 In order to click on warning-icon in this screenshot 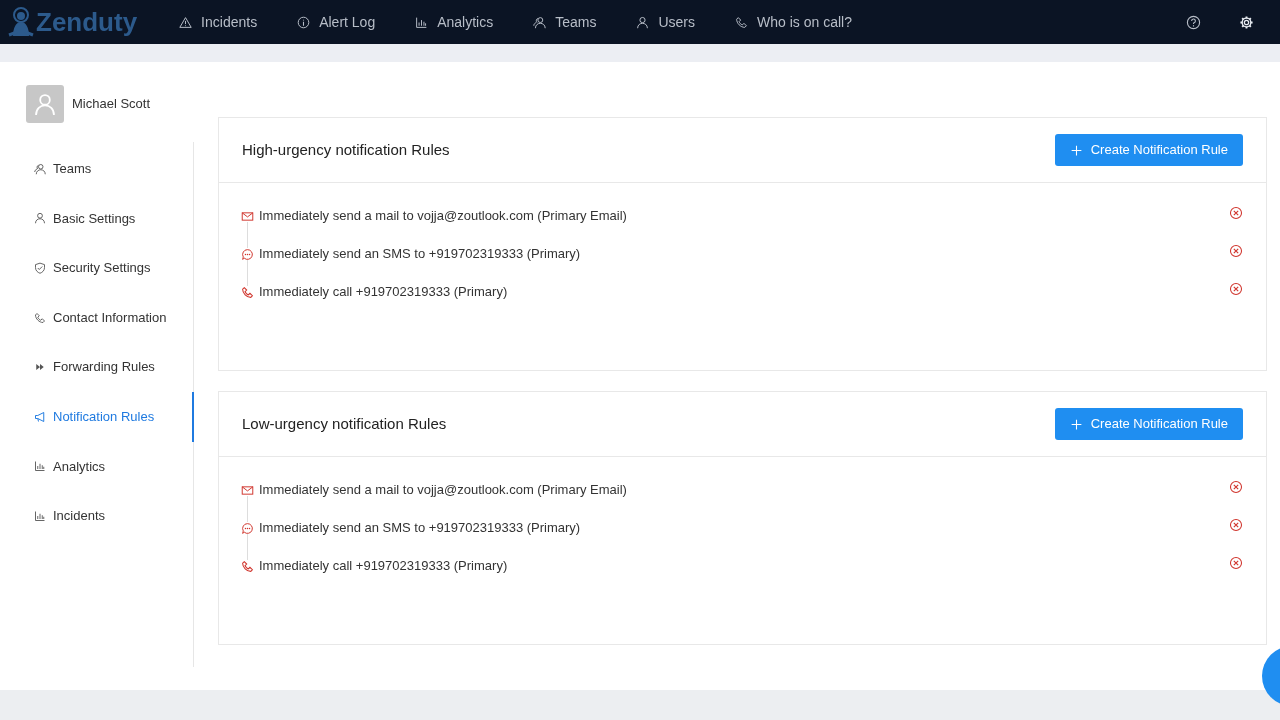, I will do `click(186, 22)`.